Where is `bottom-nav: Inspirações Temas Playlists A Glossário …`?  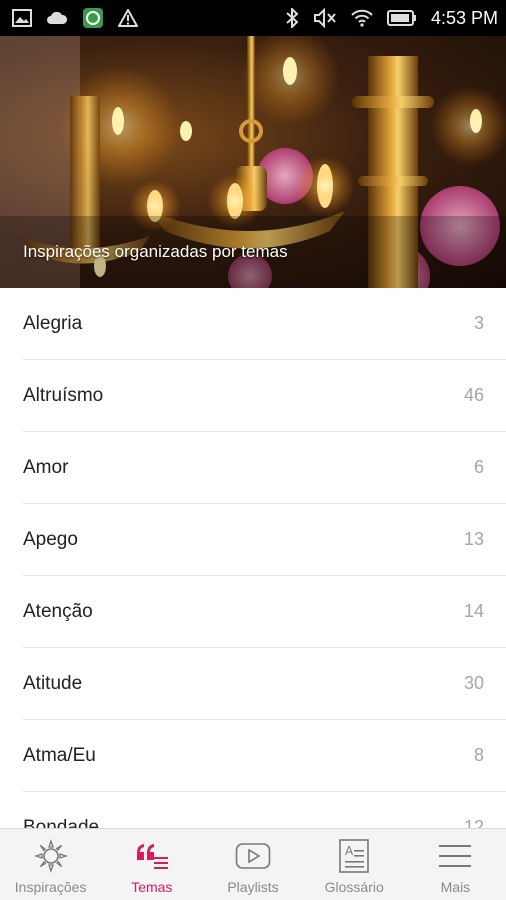 bottom-nav: Inspirações Temas Playlists A Glossário … is located at coordinates (253, 864).